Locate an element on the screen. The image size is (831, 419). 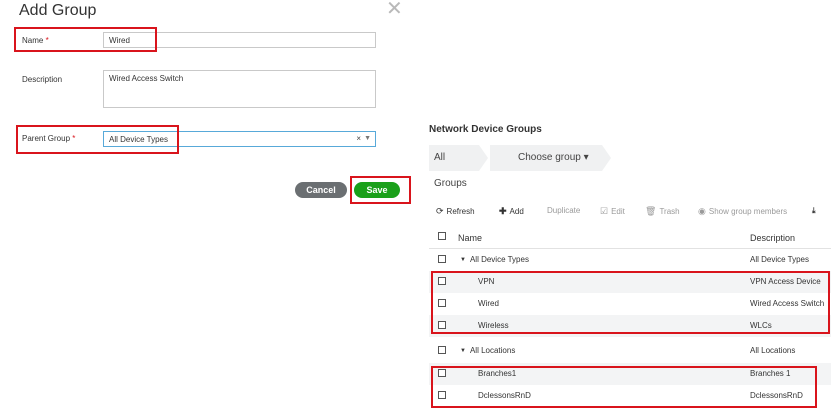
edit-button: ☑ Edit is located at coordinates (612, 211).